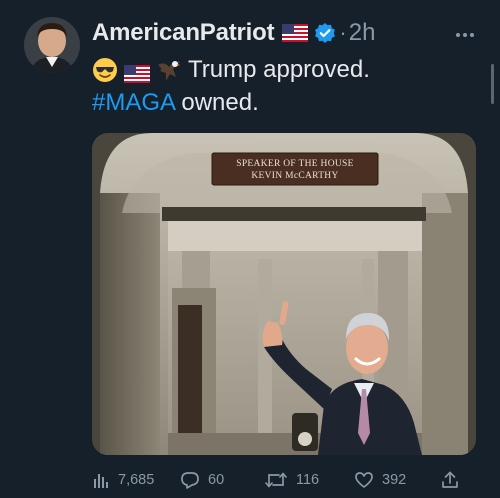  Describe the element at coordinates (101, 481) in the screenshot. I see `views-bar-chart-icon` at that location.